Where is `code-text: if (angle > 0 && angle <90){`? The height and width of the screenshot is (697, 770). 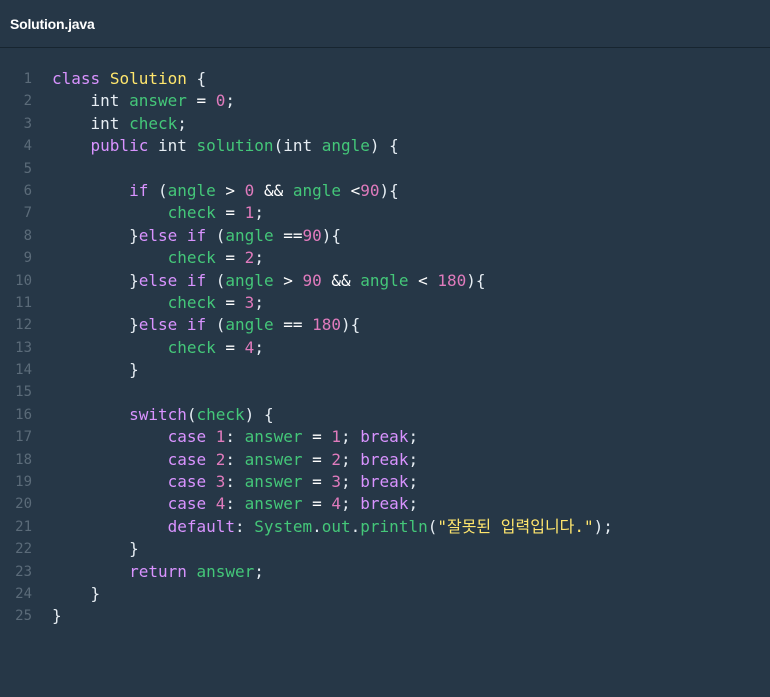
code-text: if (angle > 0 && angle <90){ is located at coordinates (215, 191).